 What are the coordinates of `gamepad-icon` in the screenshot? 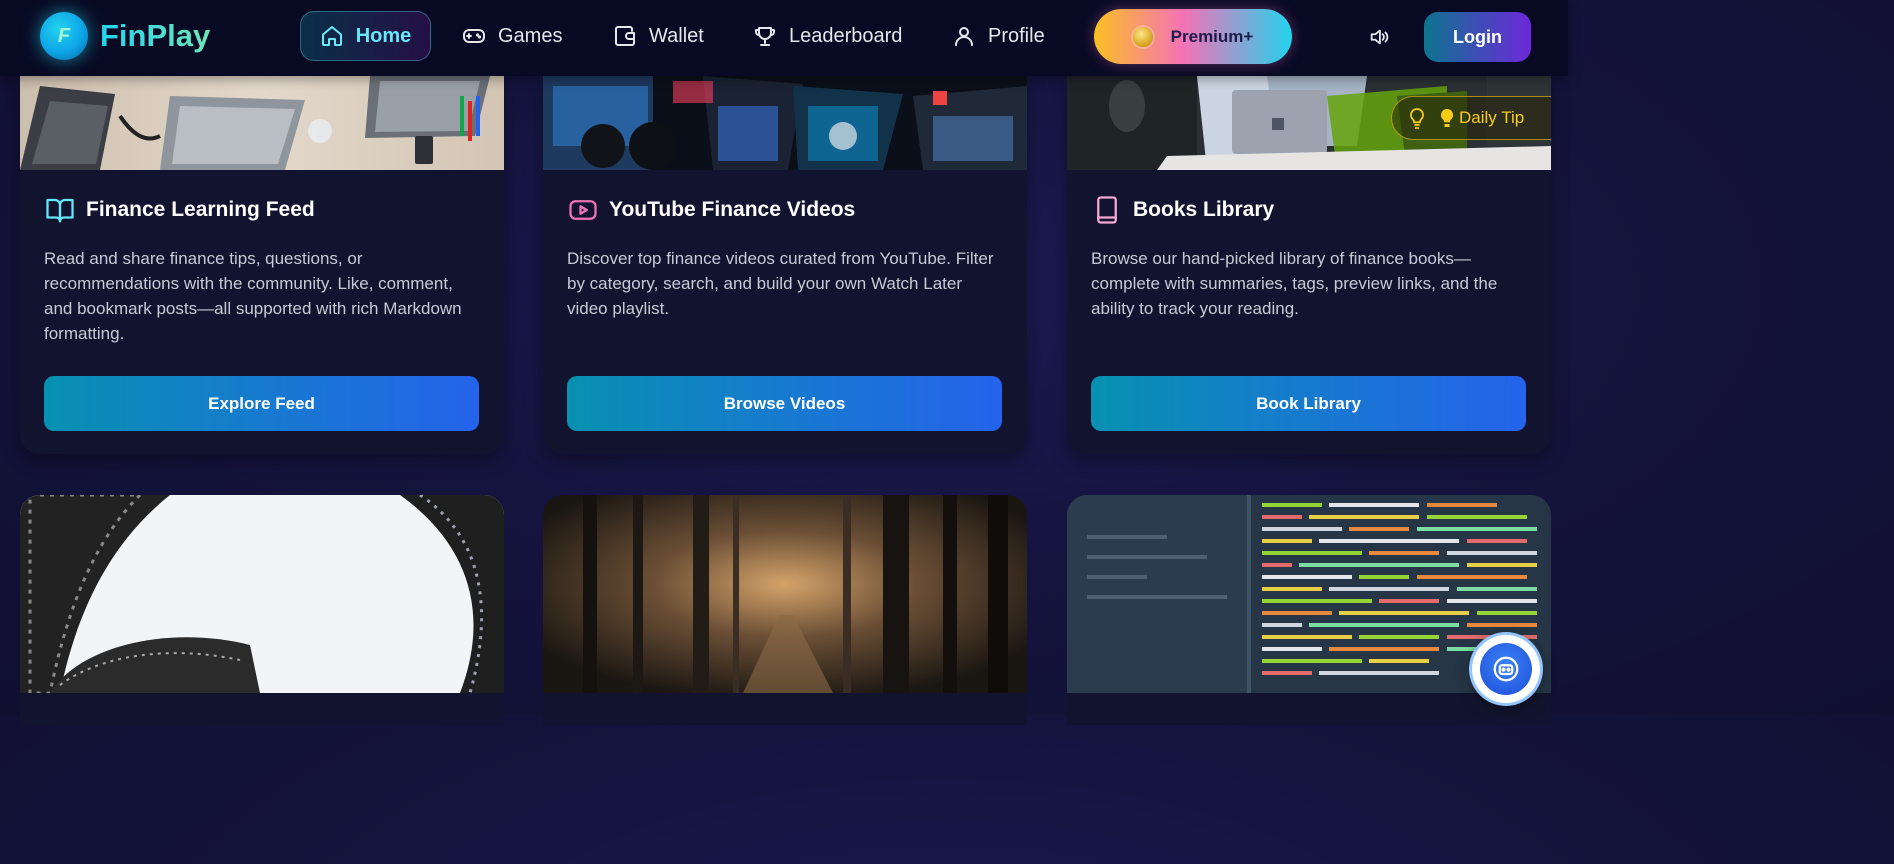 It's located at (474, 36).